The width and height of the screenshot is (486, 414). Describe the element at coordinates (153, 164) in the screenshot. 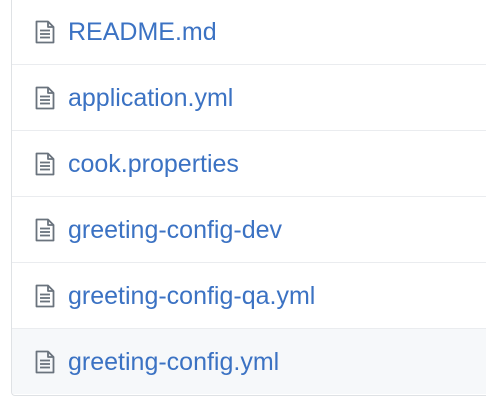

I see `file-link: cook.properties` at that location.